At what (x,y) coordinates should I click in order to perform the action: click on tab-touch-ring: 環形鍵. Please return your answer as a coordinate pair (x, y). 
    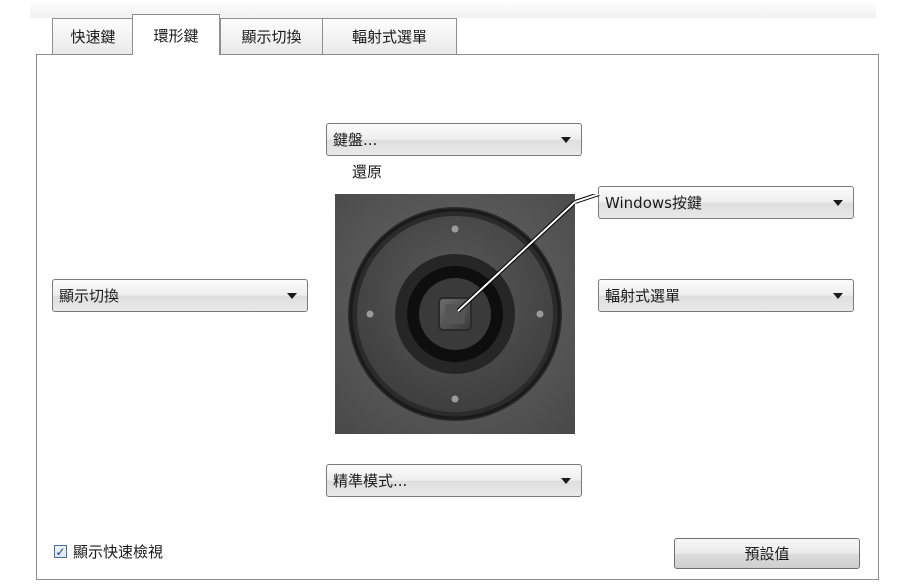
    Looking at the image, I should click on (176, 34).